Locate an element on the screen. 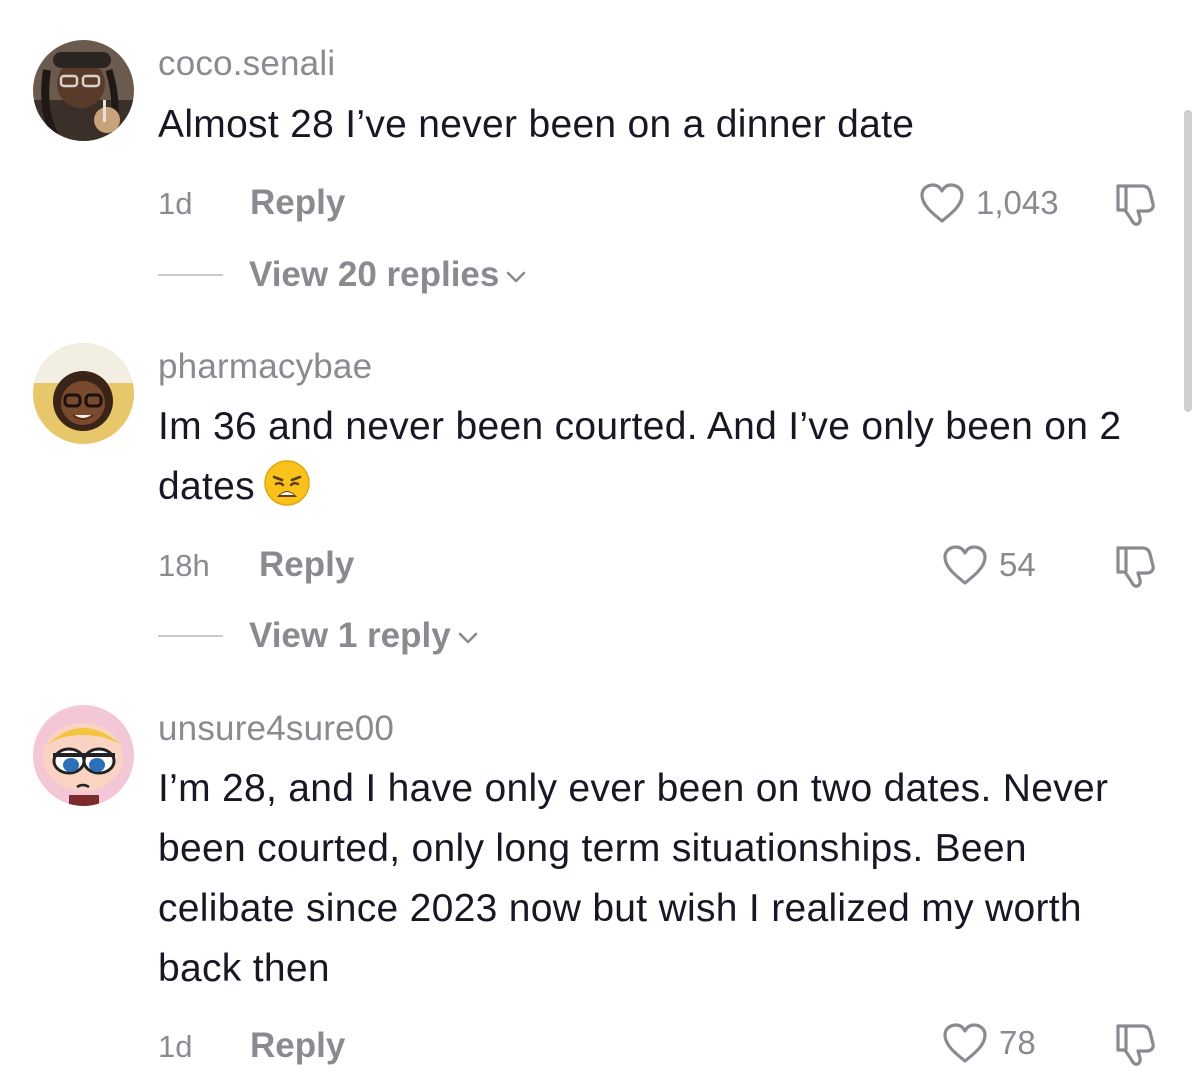 This screenshot has width=1200, height=1075. like-count: 78 is located at coordinates (1017, 1042).